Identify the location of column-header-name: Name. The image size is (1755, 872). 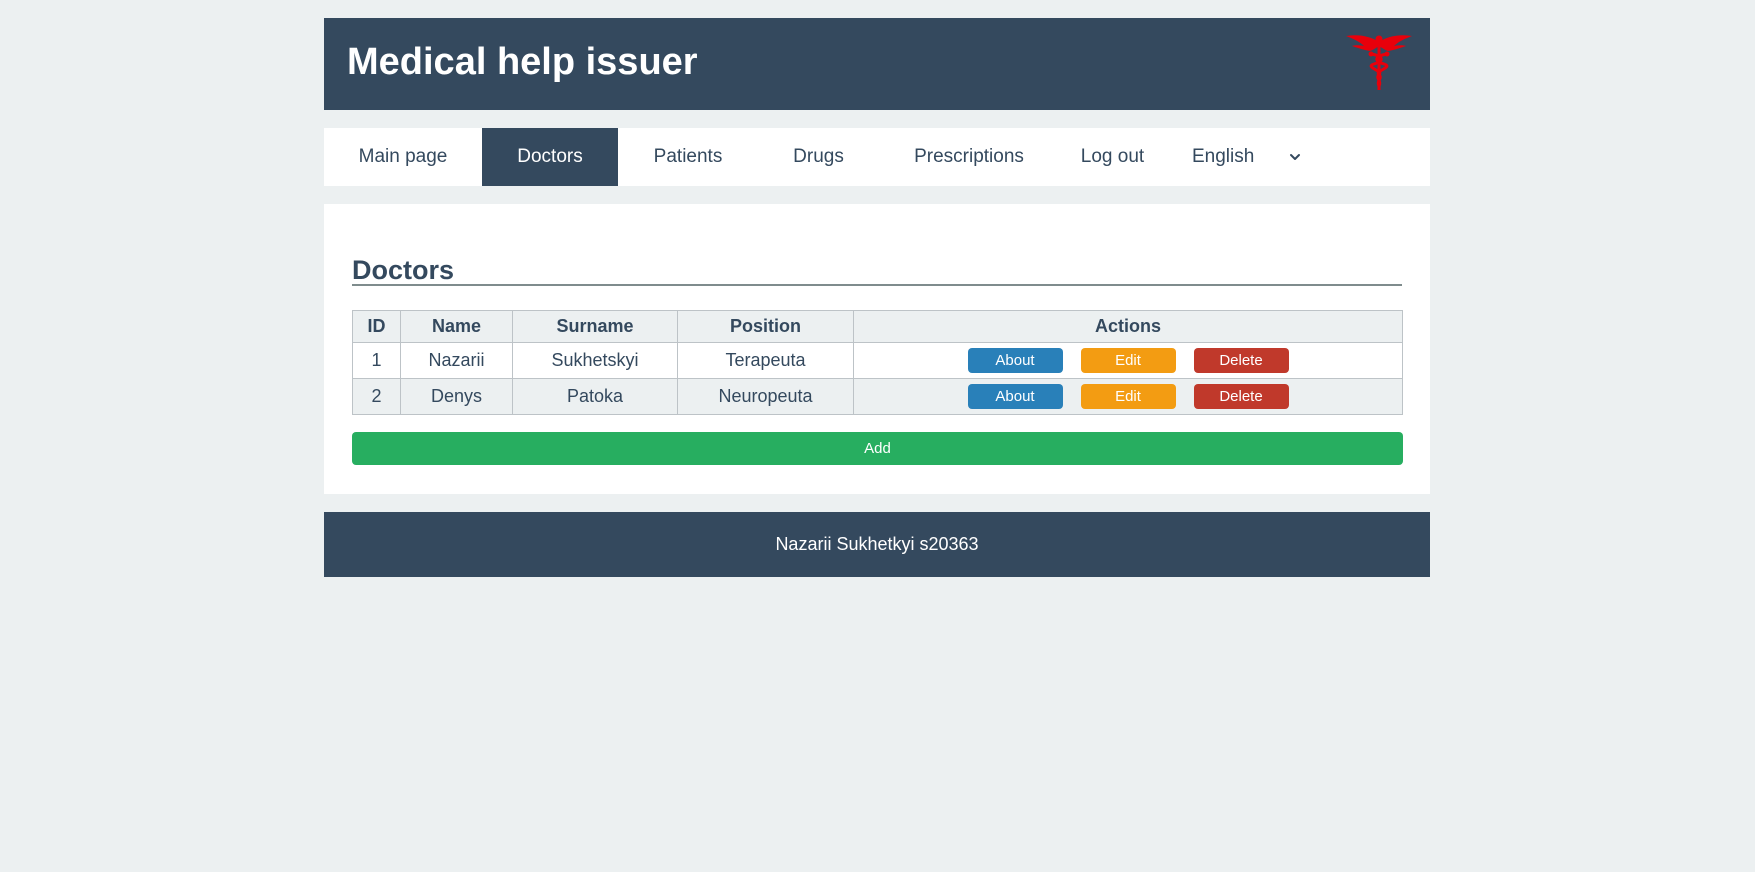
(456, 326).